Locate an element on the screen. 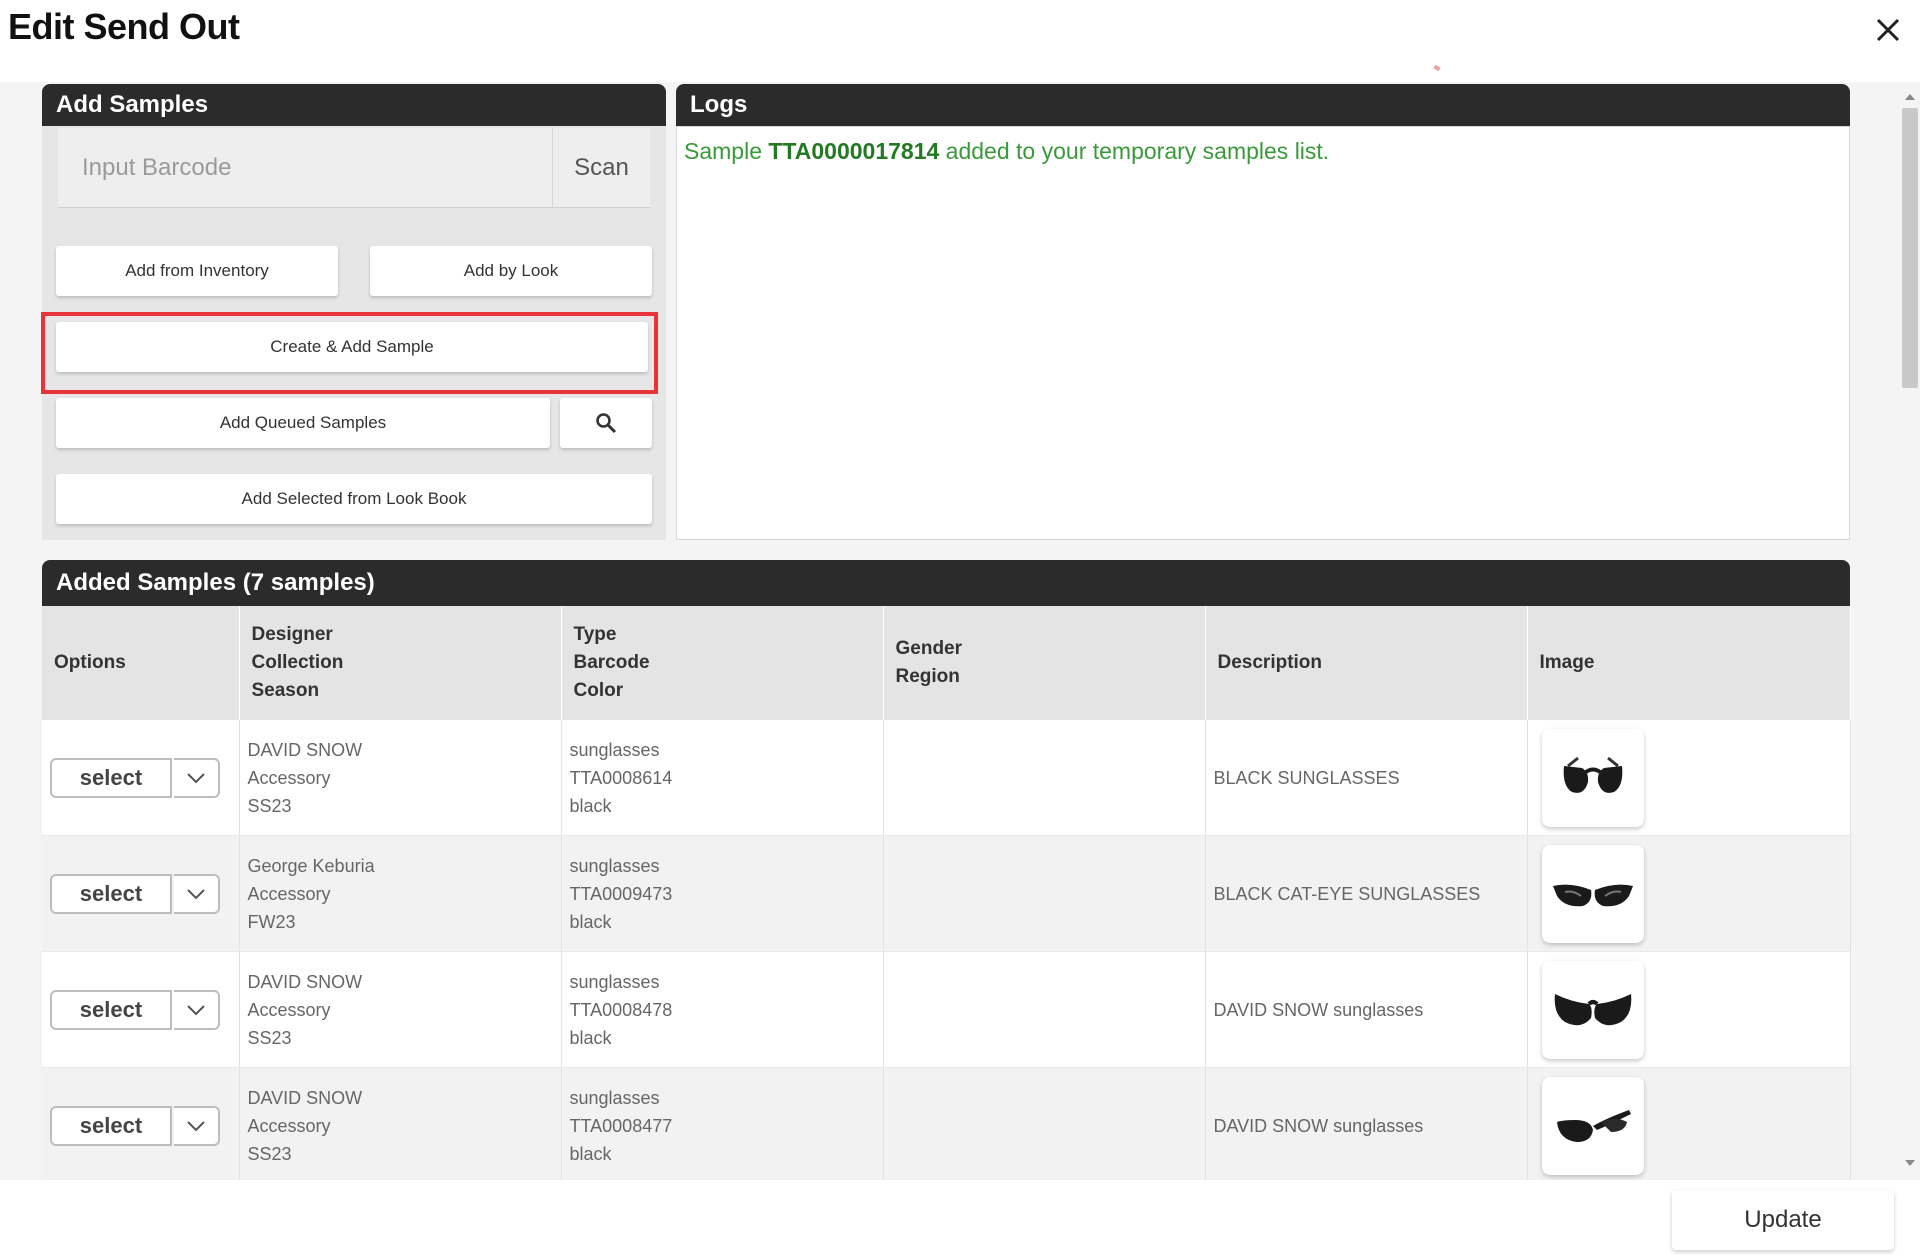  type-cell: sunglasses TTA0008614 black is located at coordinates (722, 778).